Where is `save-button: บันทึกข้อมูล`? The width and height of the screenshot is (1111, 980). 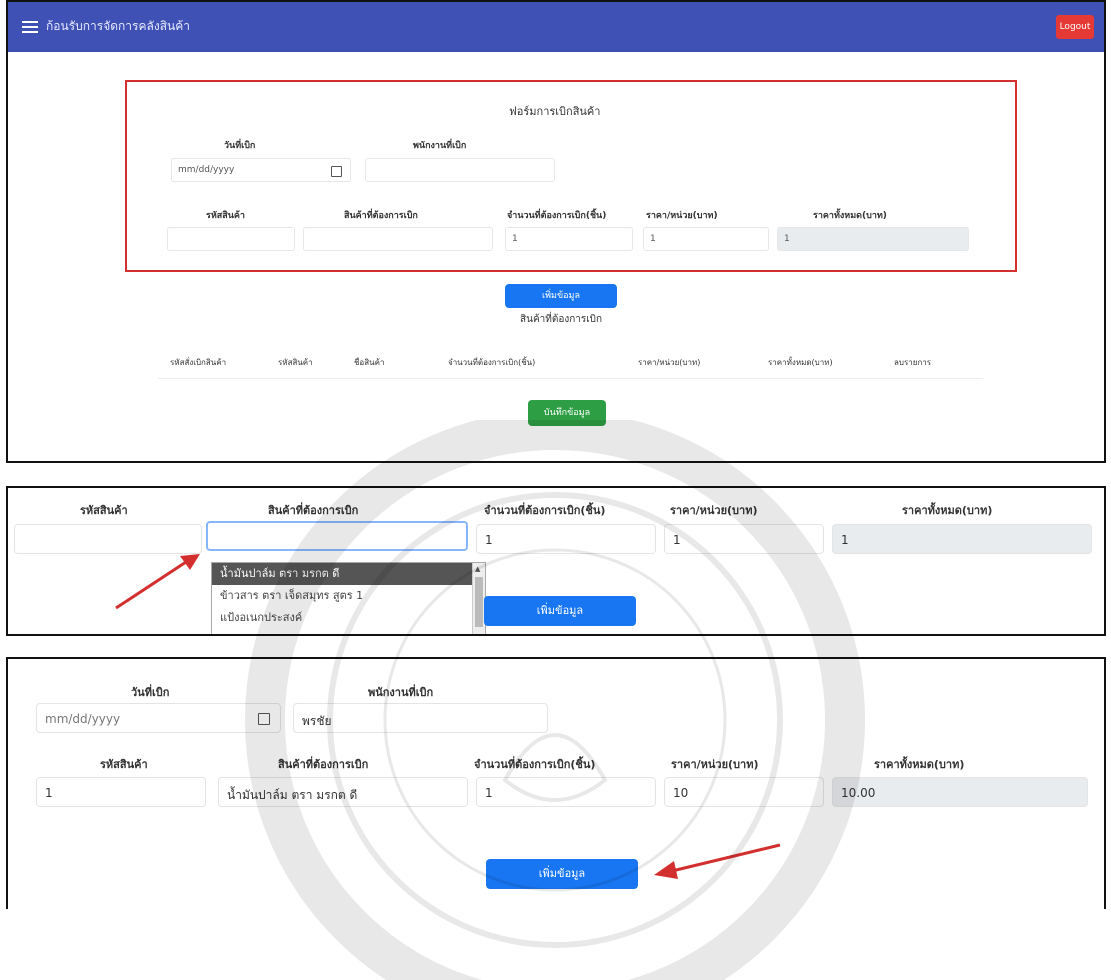 save-button: บันทึกข้อมูล is located at coordinates (567, 413).